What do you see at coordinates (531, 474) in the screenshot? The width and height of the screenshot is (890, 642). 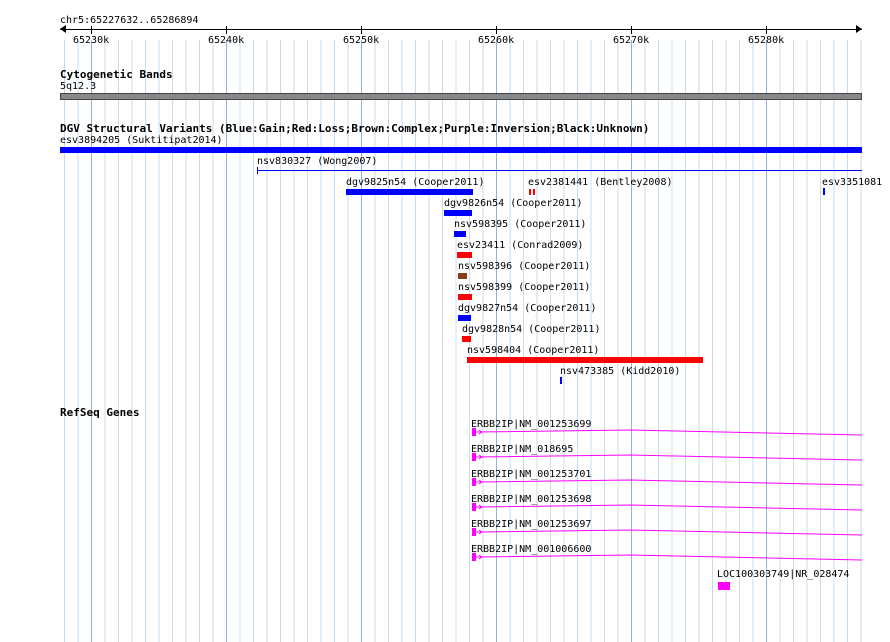 I see `gene-label: ERBB2IP|NM_001253701` at bounding box center [531, 474].